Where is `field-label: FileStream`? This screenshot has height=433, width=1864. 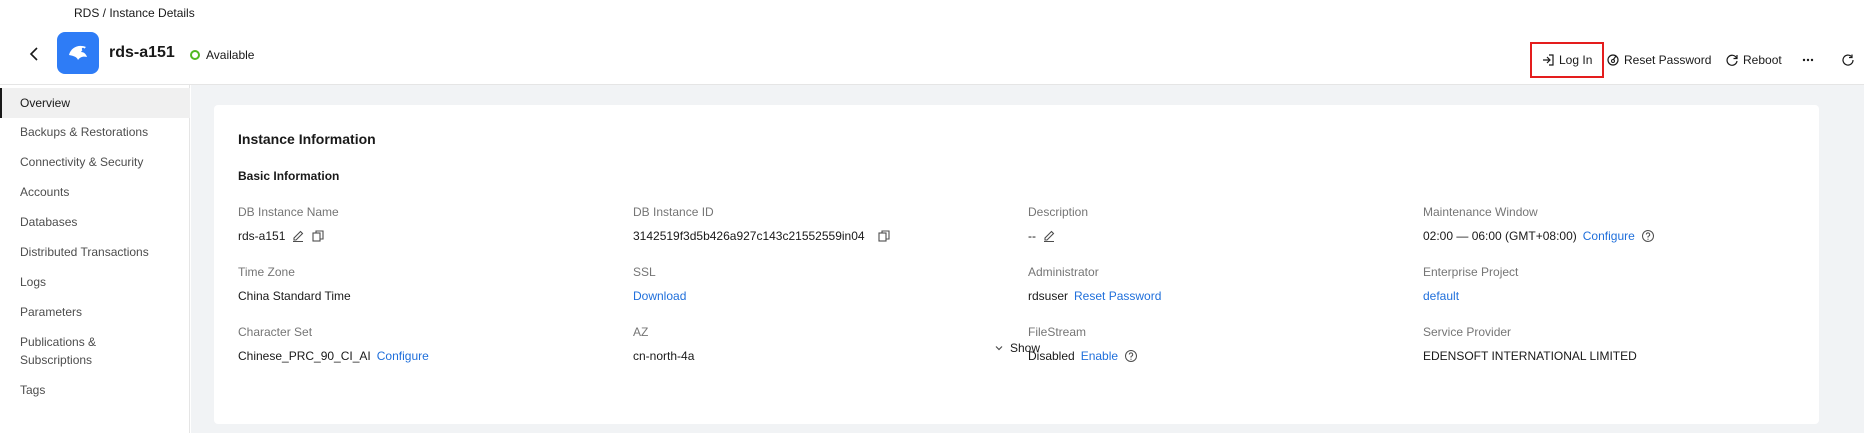 field-label: FileStream is located at coordinates (1057, 332).